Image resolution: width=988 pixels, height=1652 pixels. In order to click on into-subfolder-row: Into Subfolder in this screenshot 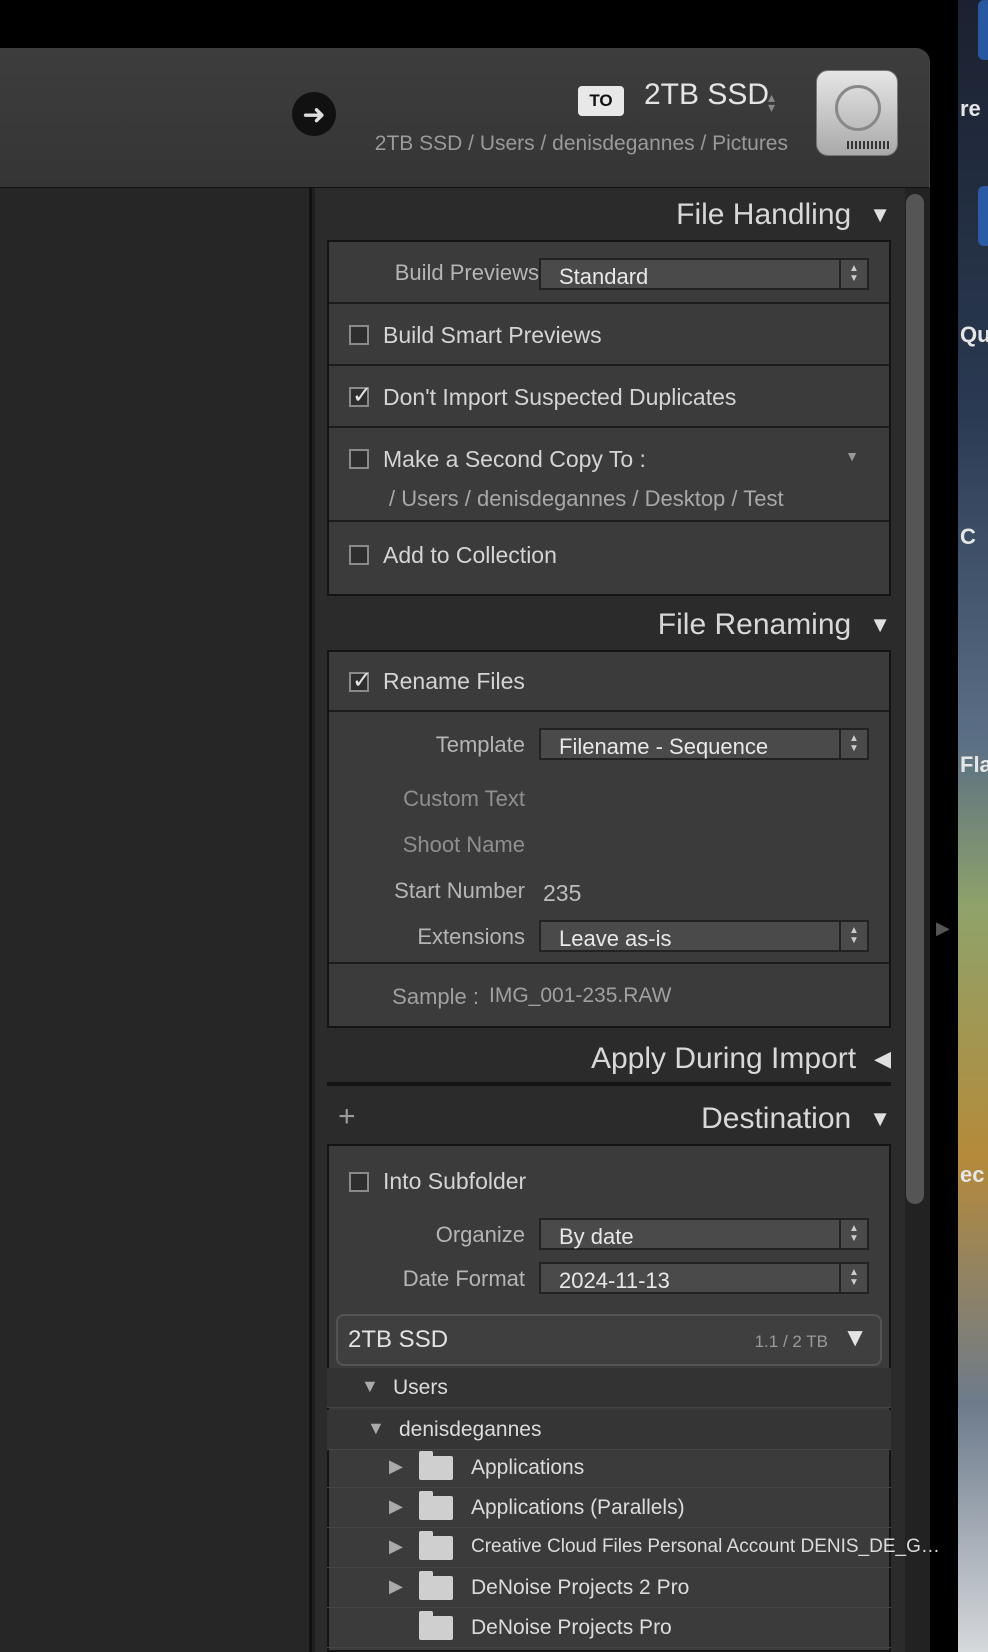, I will do `click(609, 1181)`.